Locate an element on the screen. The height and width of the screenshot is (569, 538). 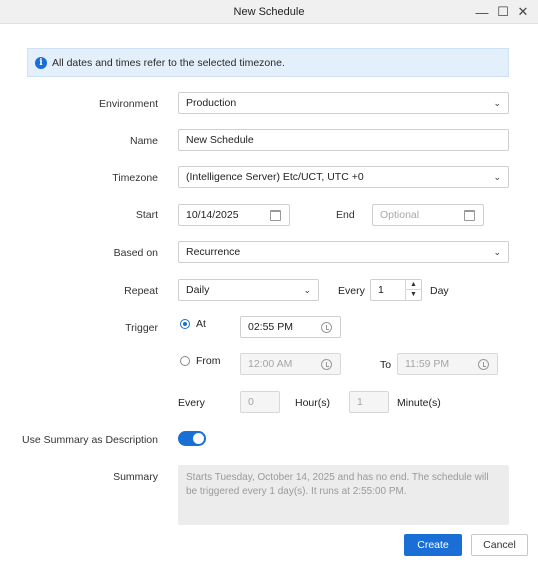
trigger-at-time-input: 02:55 PM is located at coordinates (290, 327).